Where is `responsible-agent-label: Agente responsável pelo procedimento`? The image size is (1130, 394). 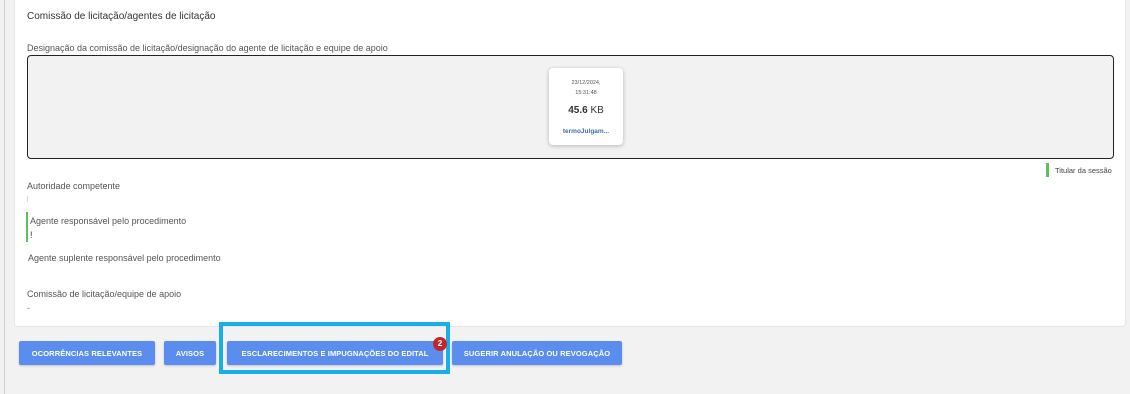
responsible-agent-label: Agente responsável pelo procedimento is located at coordinates (108, 221).